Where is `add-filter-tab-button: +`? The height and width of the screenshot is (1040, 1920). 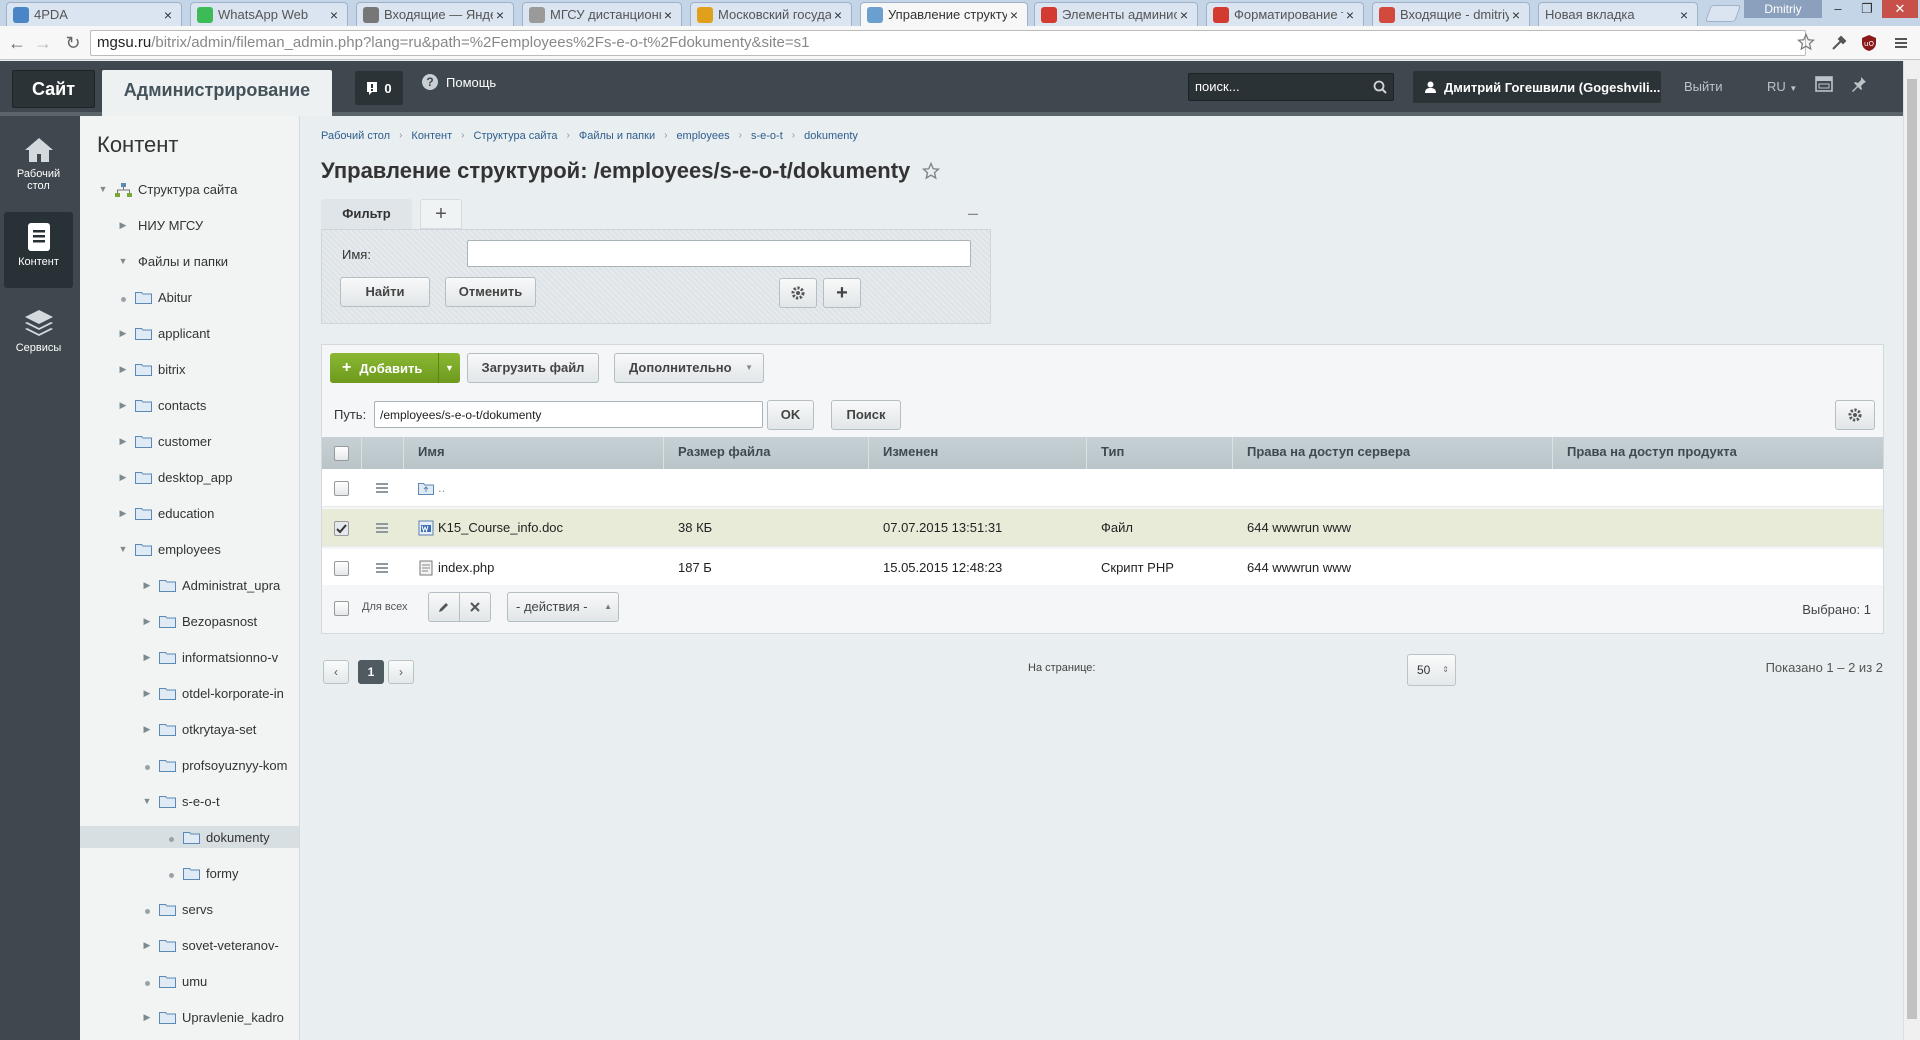 add-filter-tab-button: + is located at coordinates (441, 214).